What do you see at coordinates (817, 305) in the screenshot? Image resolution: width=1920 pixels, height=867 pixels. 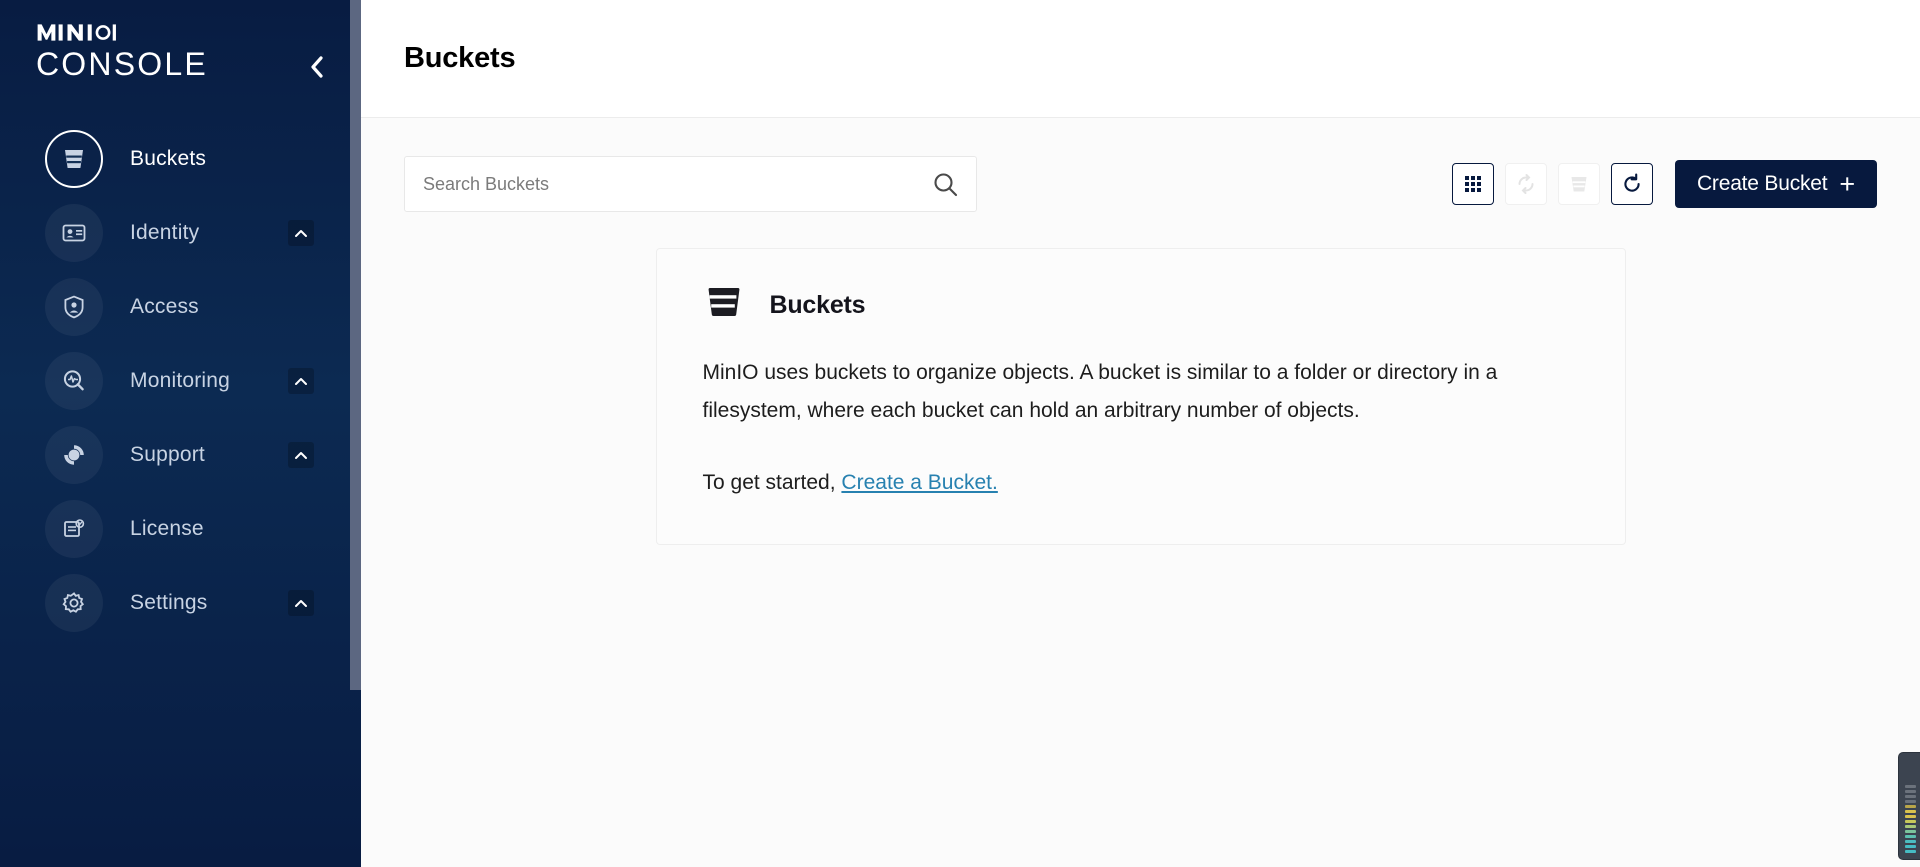 I see `card-title: Buckets` at bounding box center [817, 305].